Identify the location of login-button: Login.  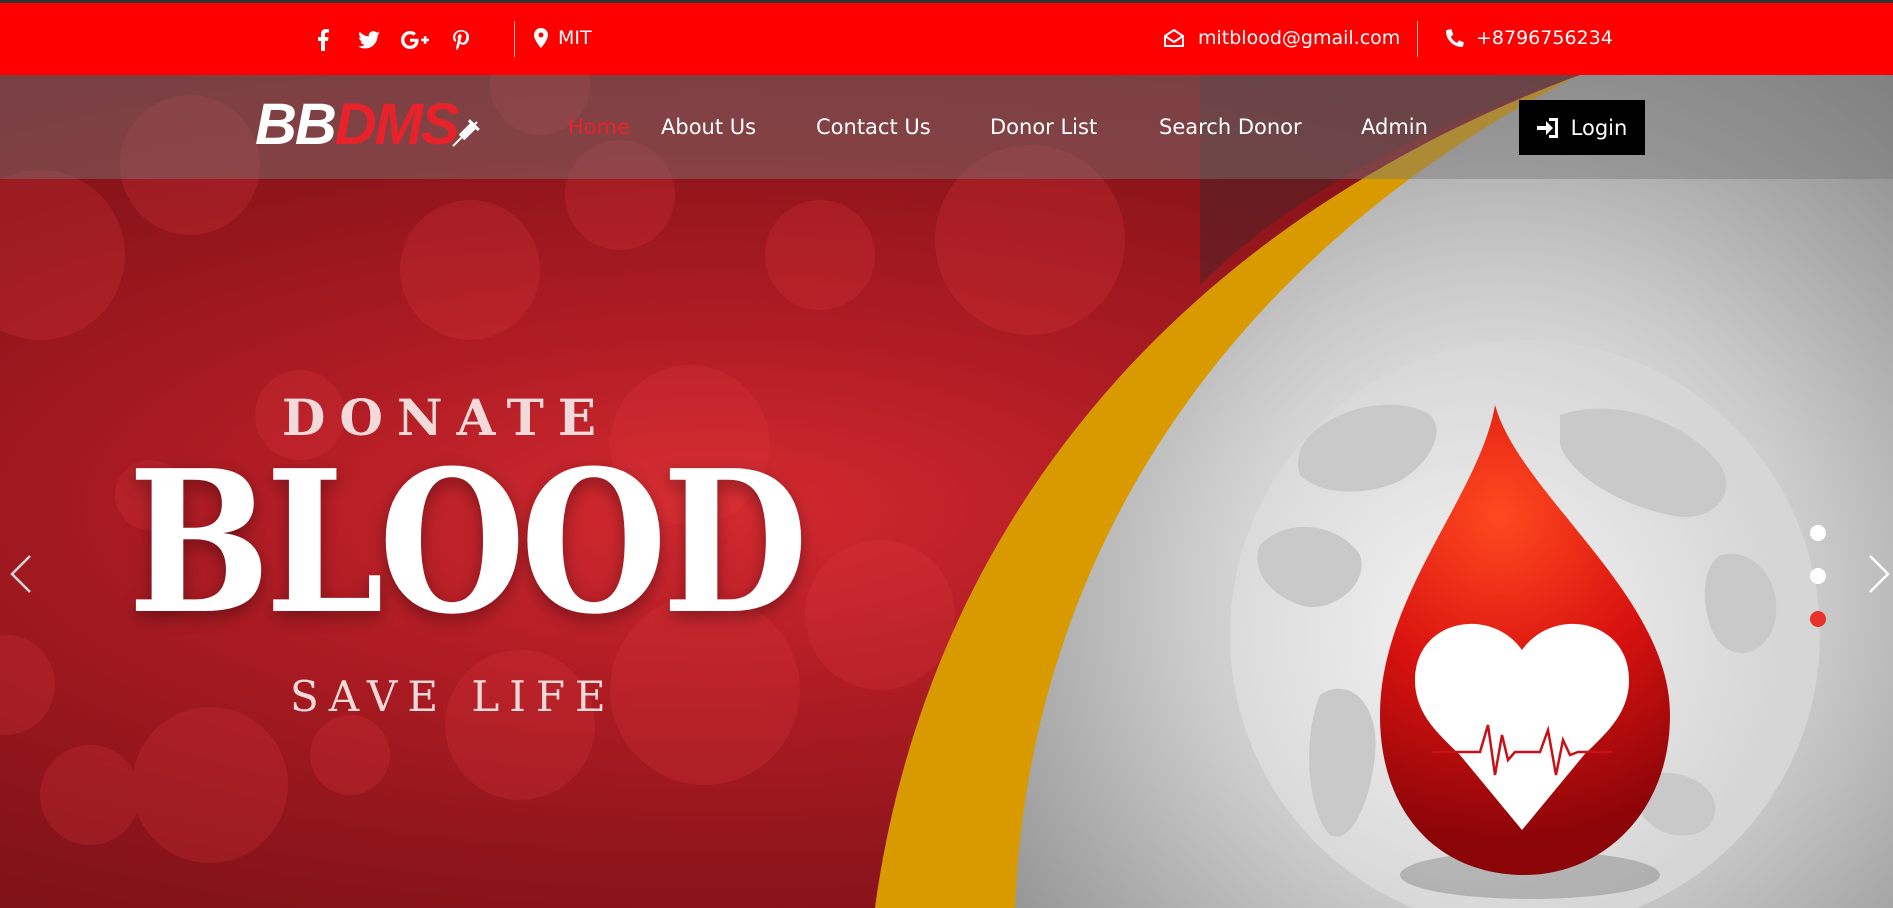
(1582, 127).